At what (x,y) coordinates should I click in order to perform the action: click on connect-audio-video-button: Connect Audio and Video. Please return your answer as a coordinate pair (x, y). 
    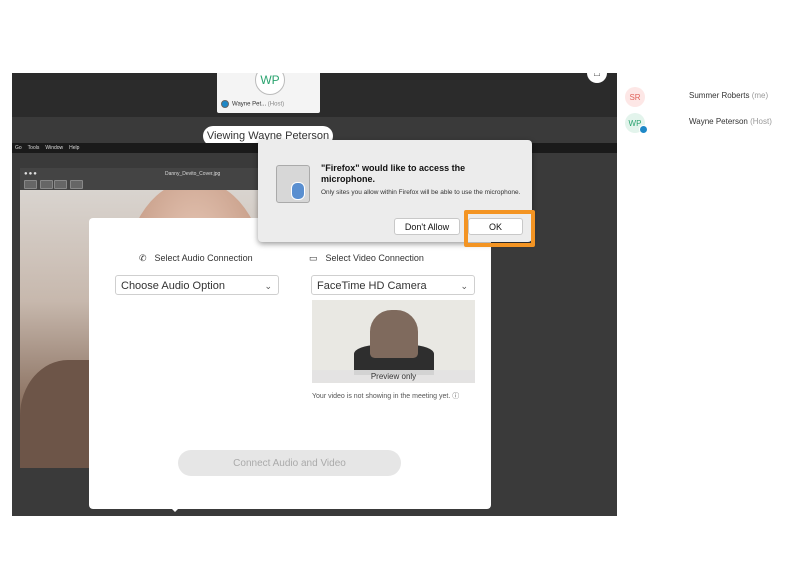
    Looking at the image, I should click on (289, 463).